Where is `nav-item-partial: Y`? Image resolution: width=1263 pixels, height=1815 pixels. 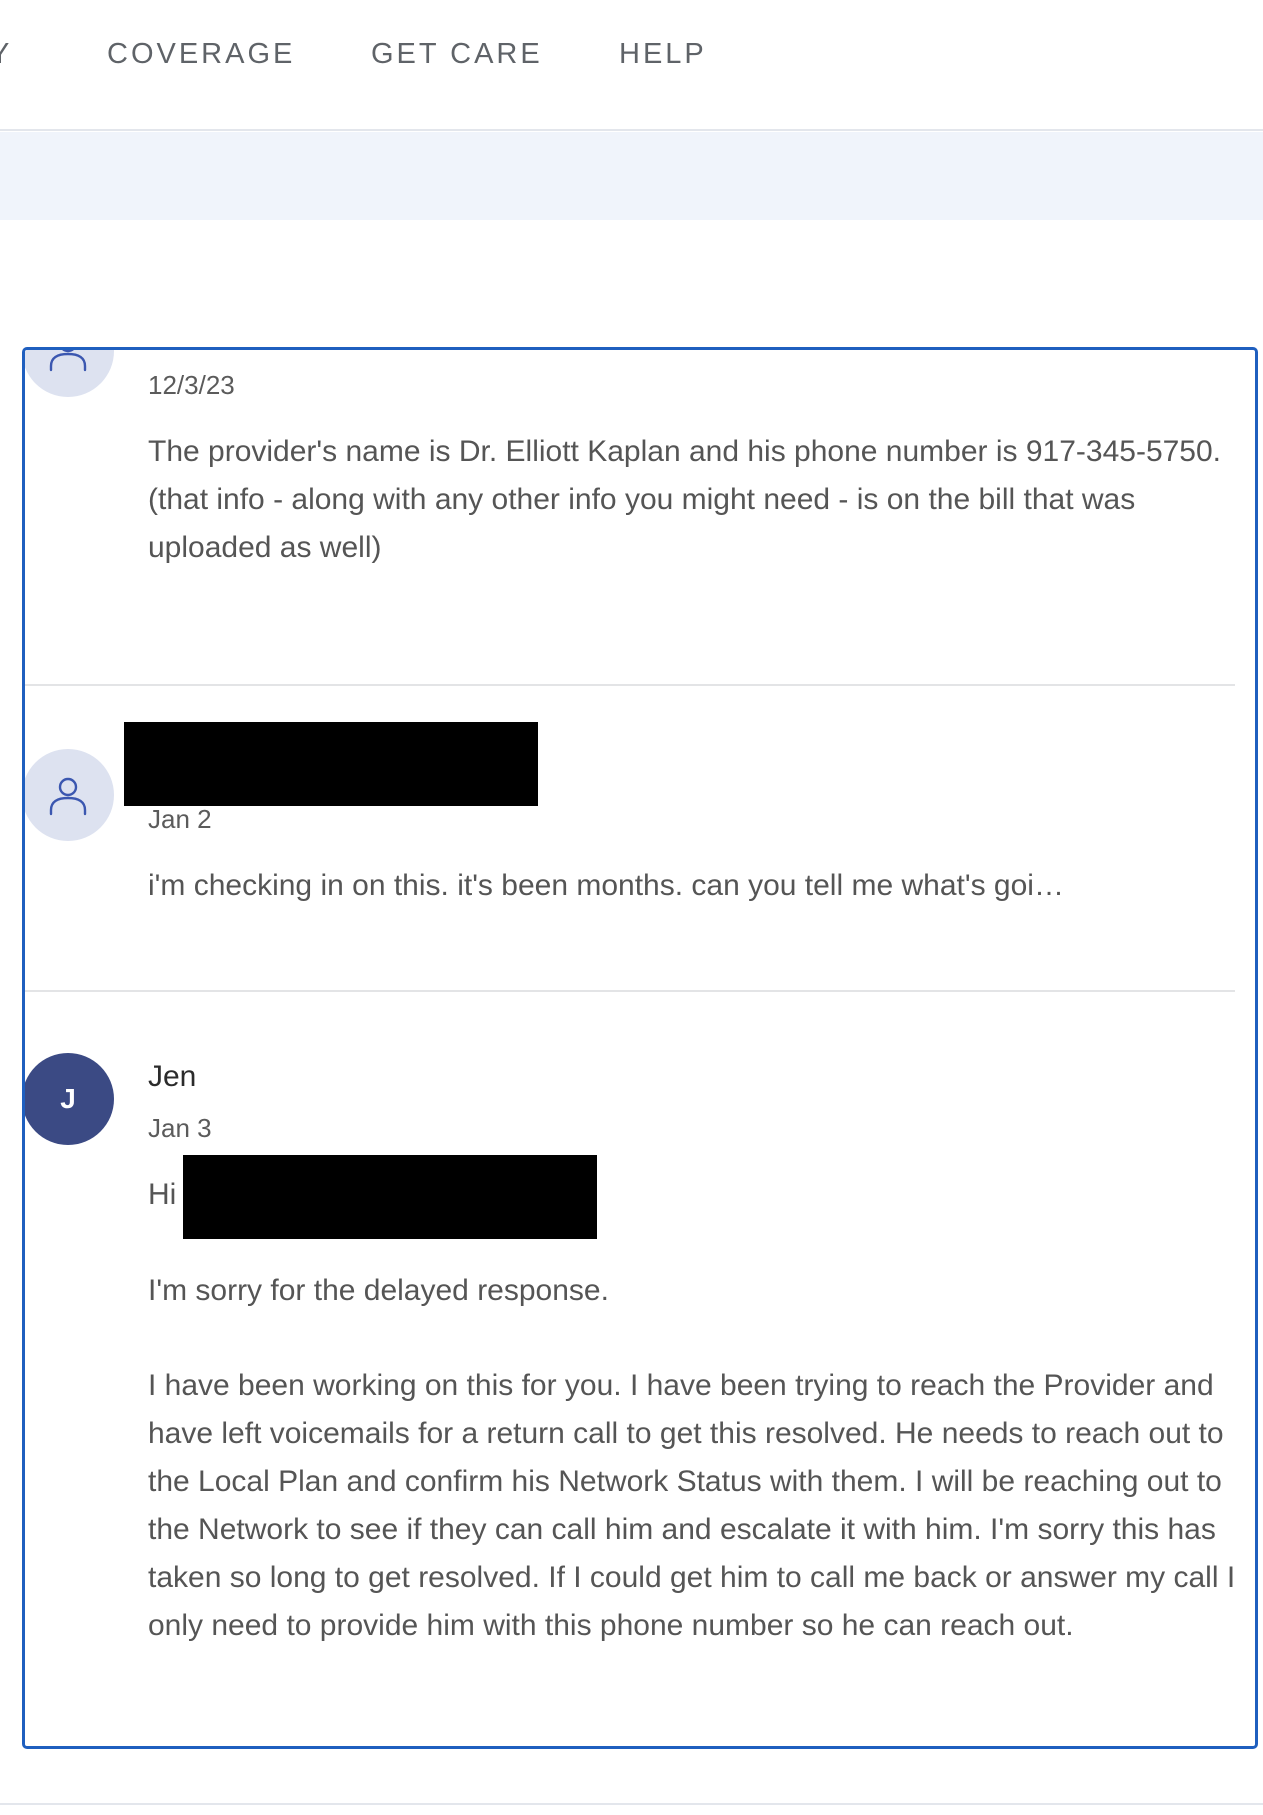
nav-item-partial: Y is located at coordinates (6, 54).